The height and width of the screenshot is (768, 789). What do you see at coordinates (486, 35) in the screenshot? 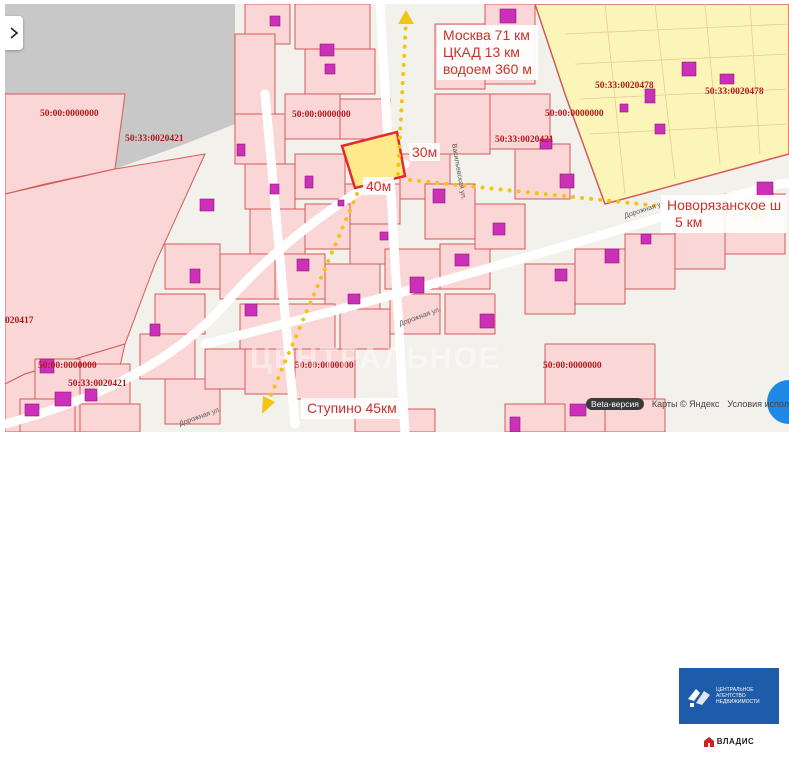
I see `callout-line: Москва 71 км` at bounding box center [486, 35].